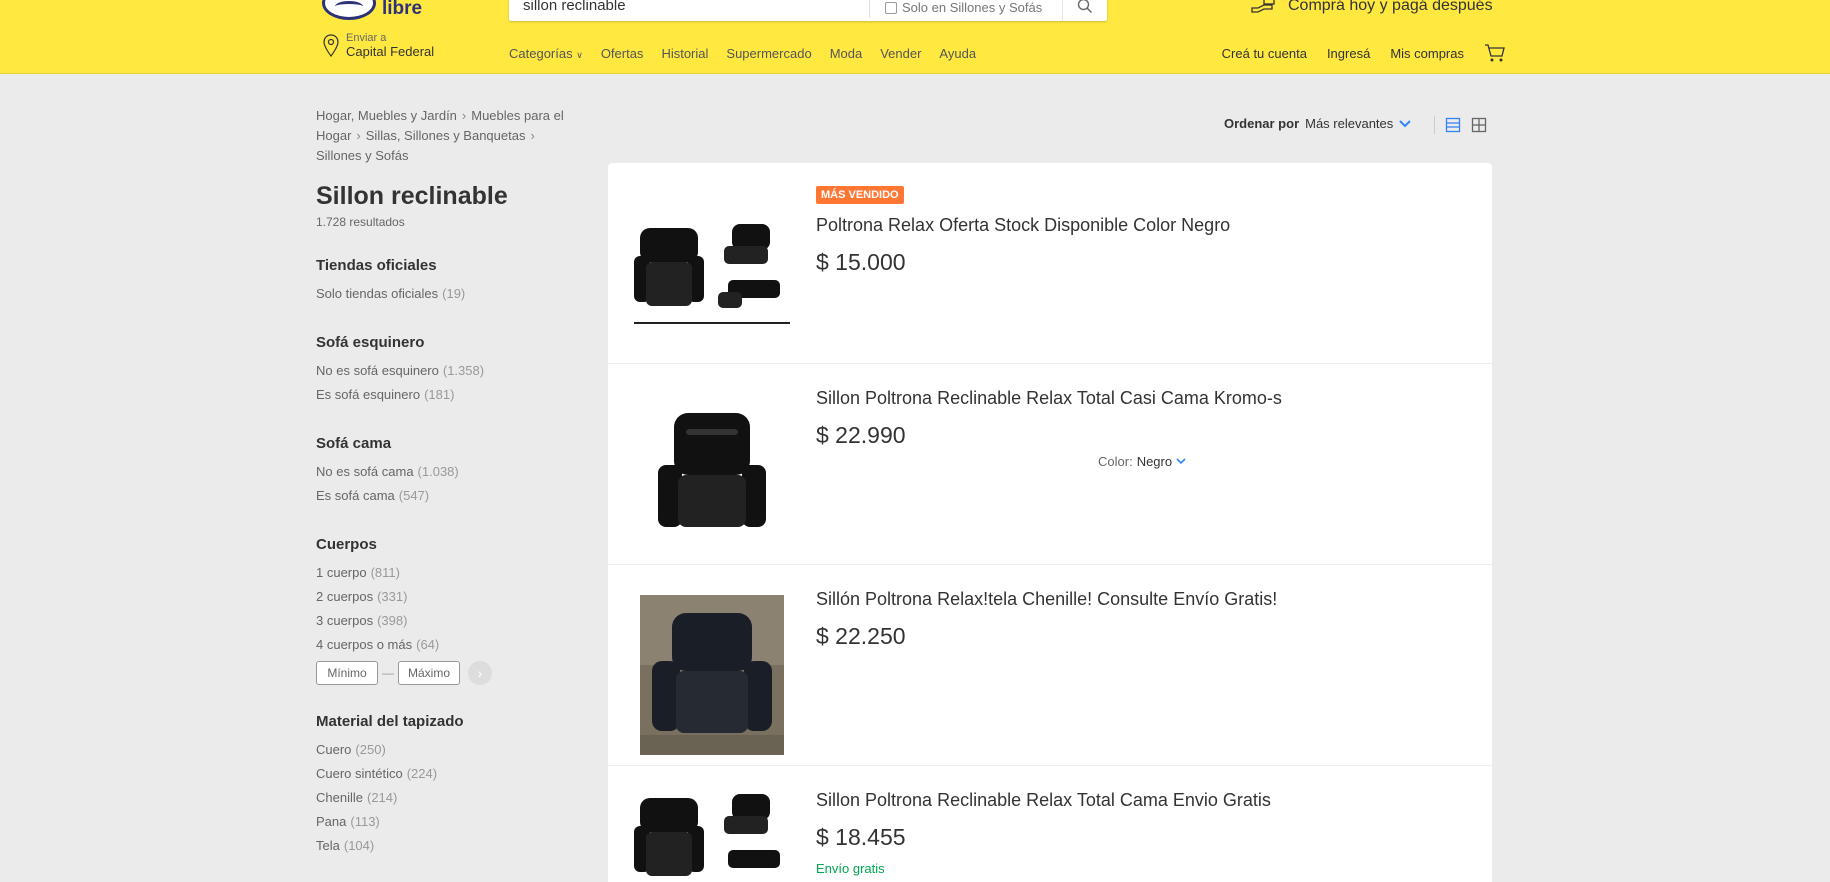  What do you see at coordinates (461, 645) in the screenshot?
I see `filter-option: 4 cuerpos o más (64)` at bounding box center [461, 645].